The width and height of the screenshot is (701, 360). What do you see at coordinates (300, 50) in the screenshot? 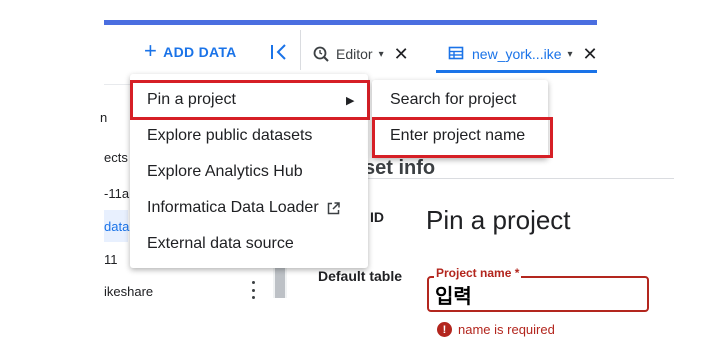
I see `toolbar-divider` at bounding box center [300, 50].